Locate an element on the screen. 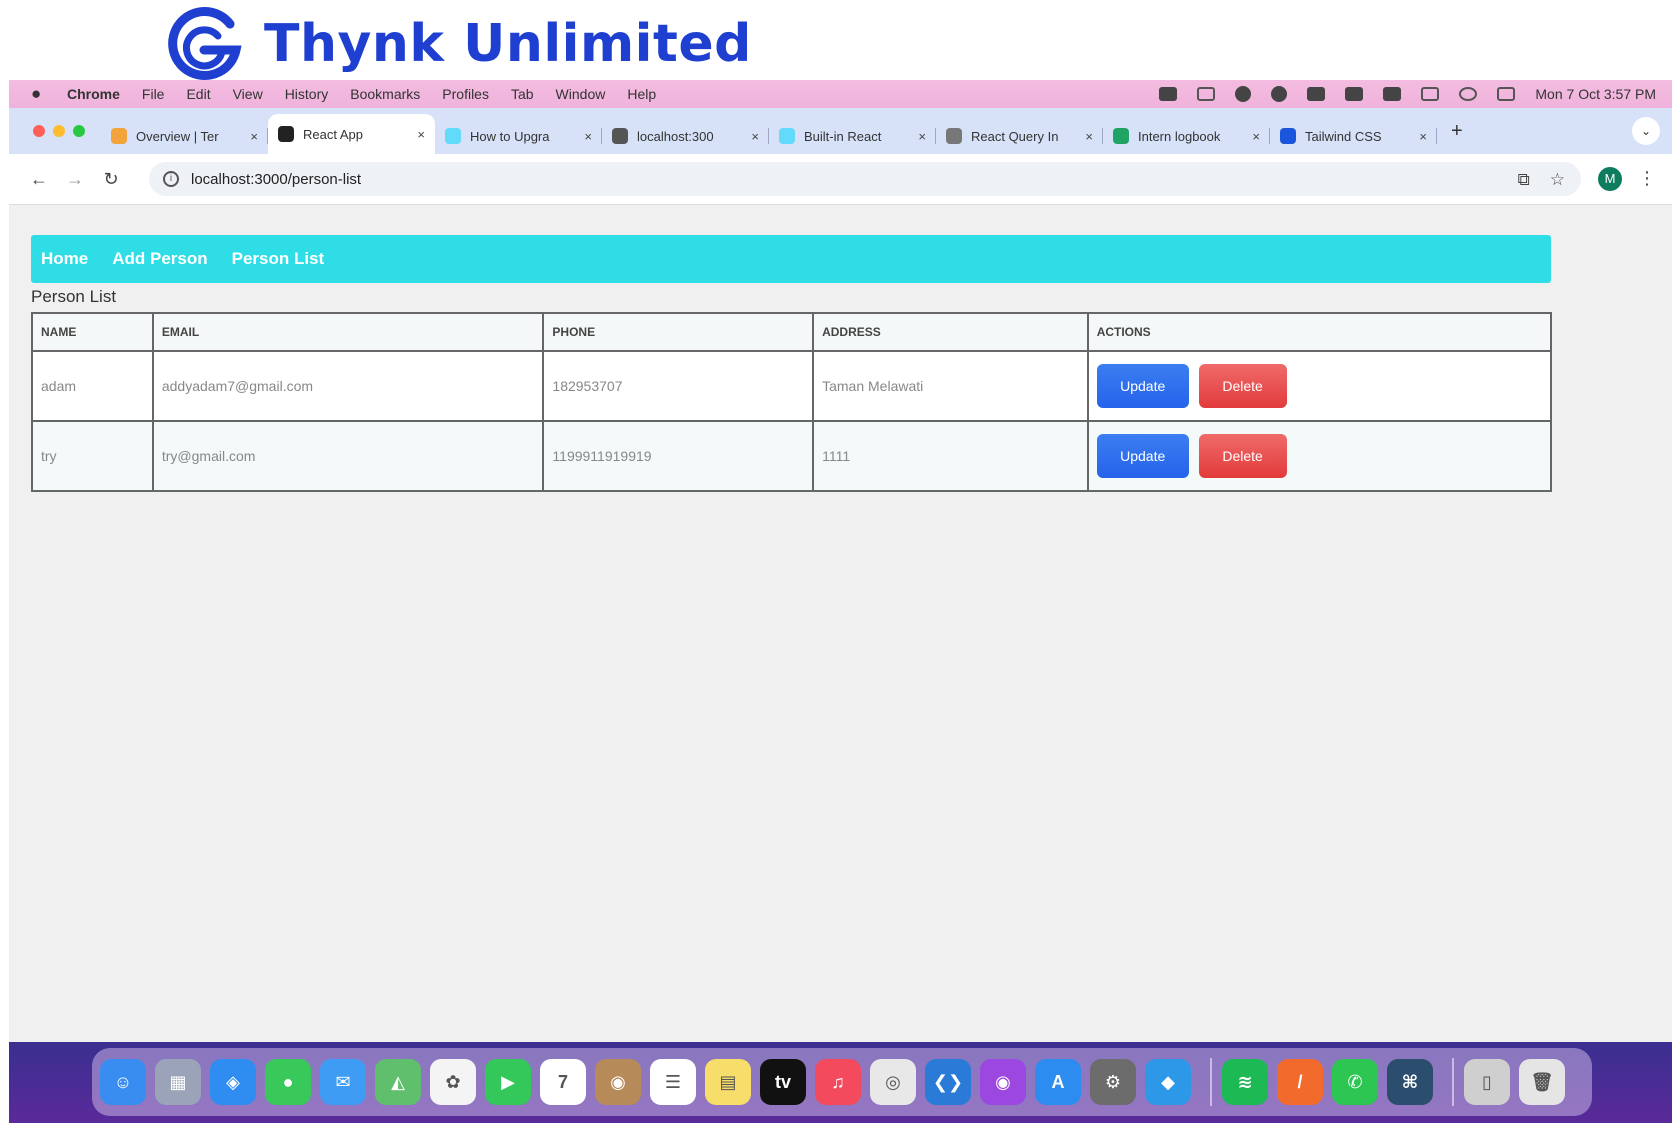  nav-home-link: Home is located at coordinates (64, 259).